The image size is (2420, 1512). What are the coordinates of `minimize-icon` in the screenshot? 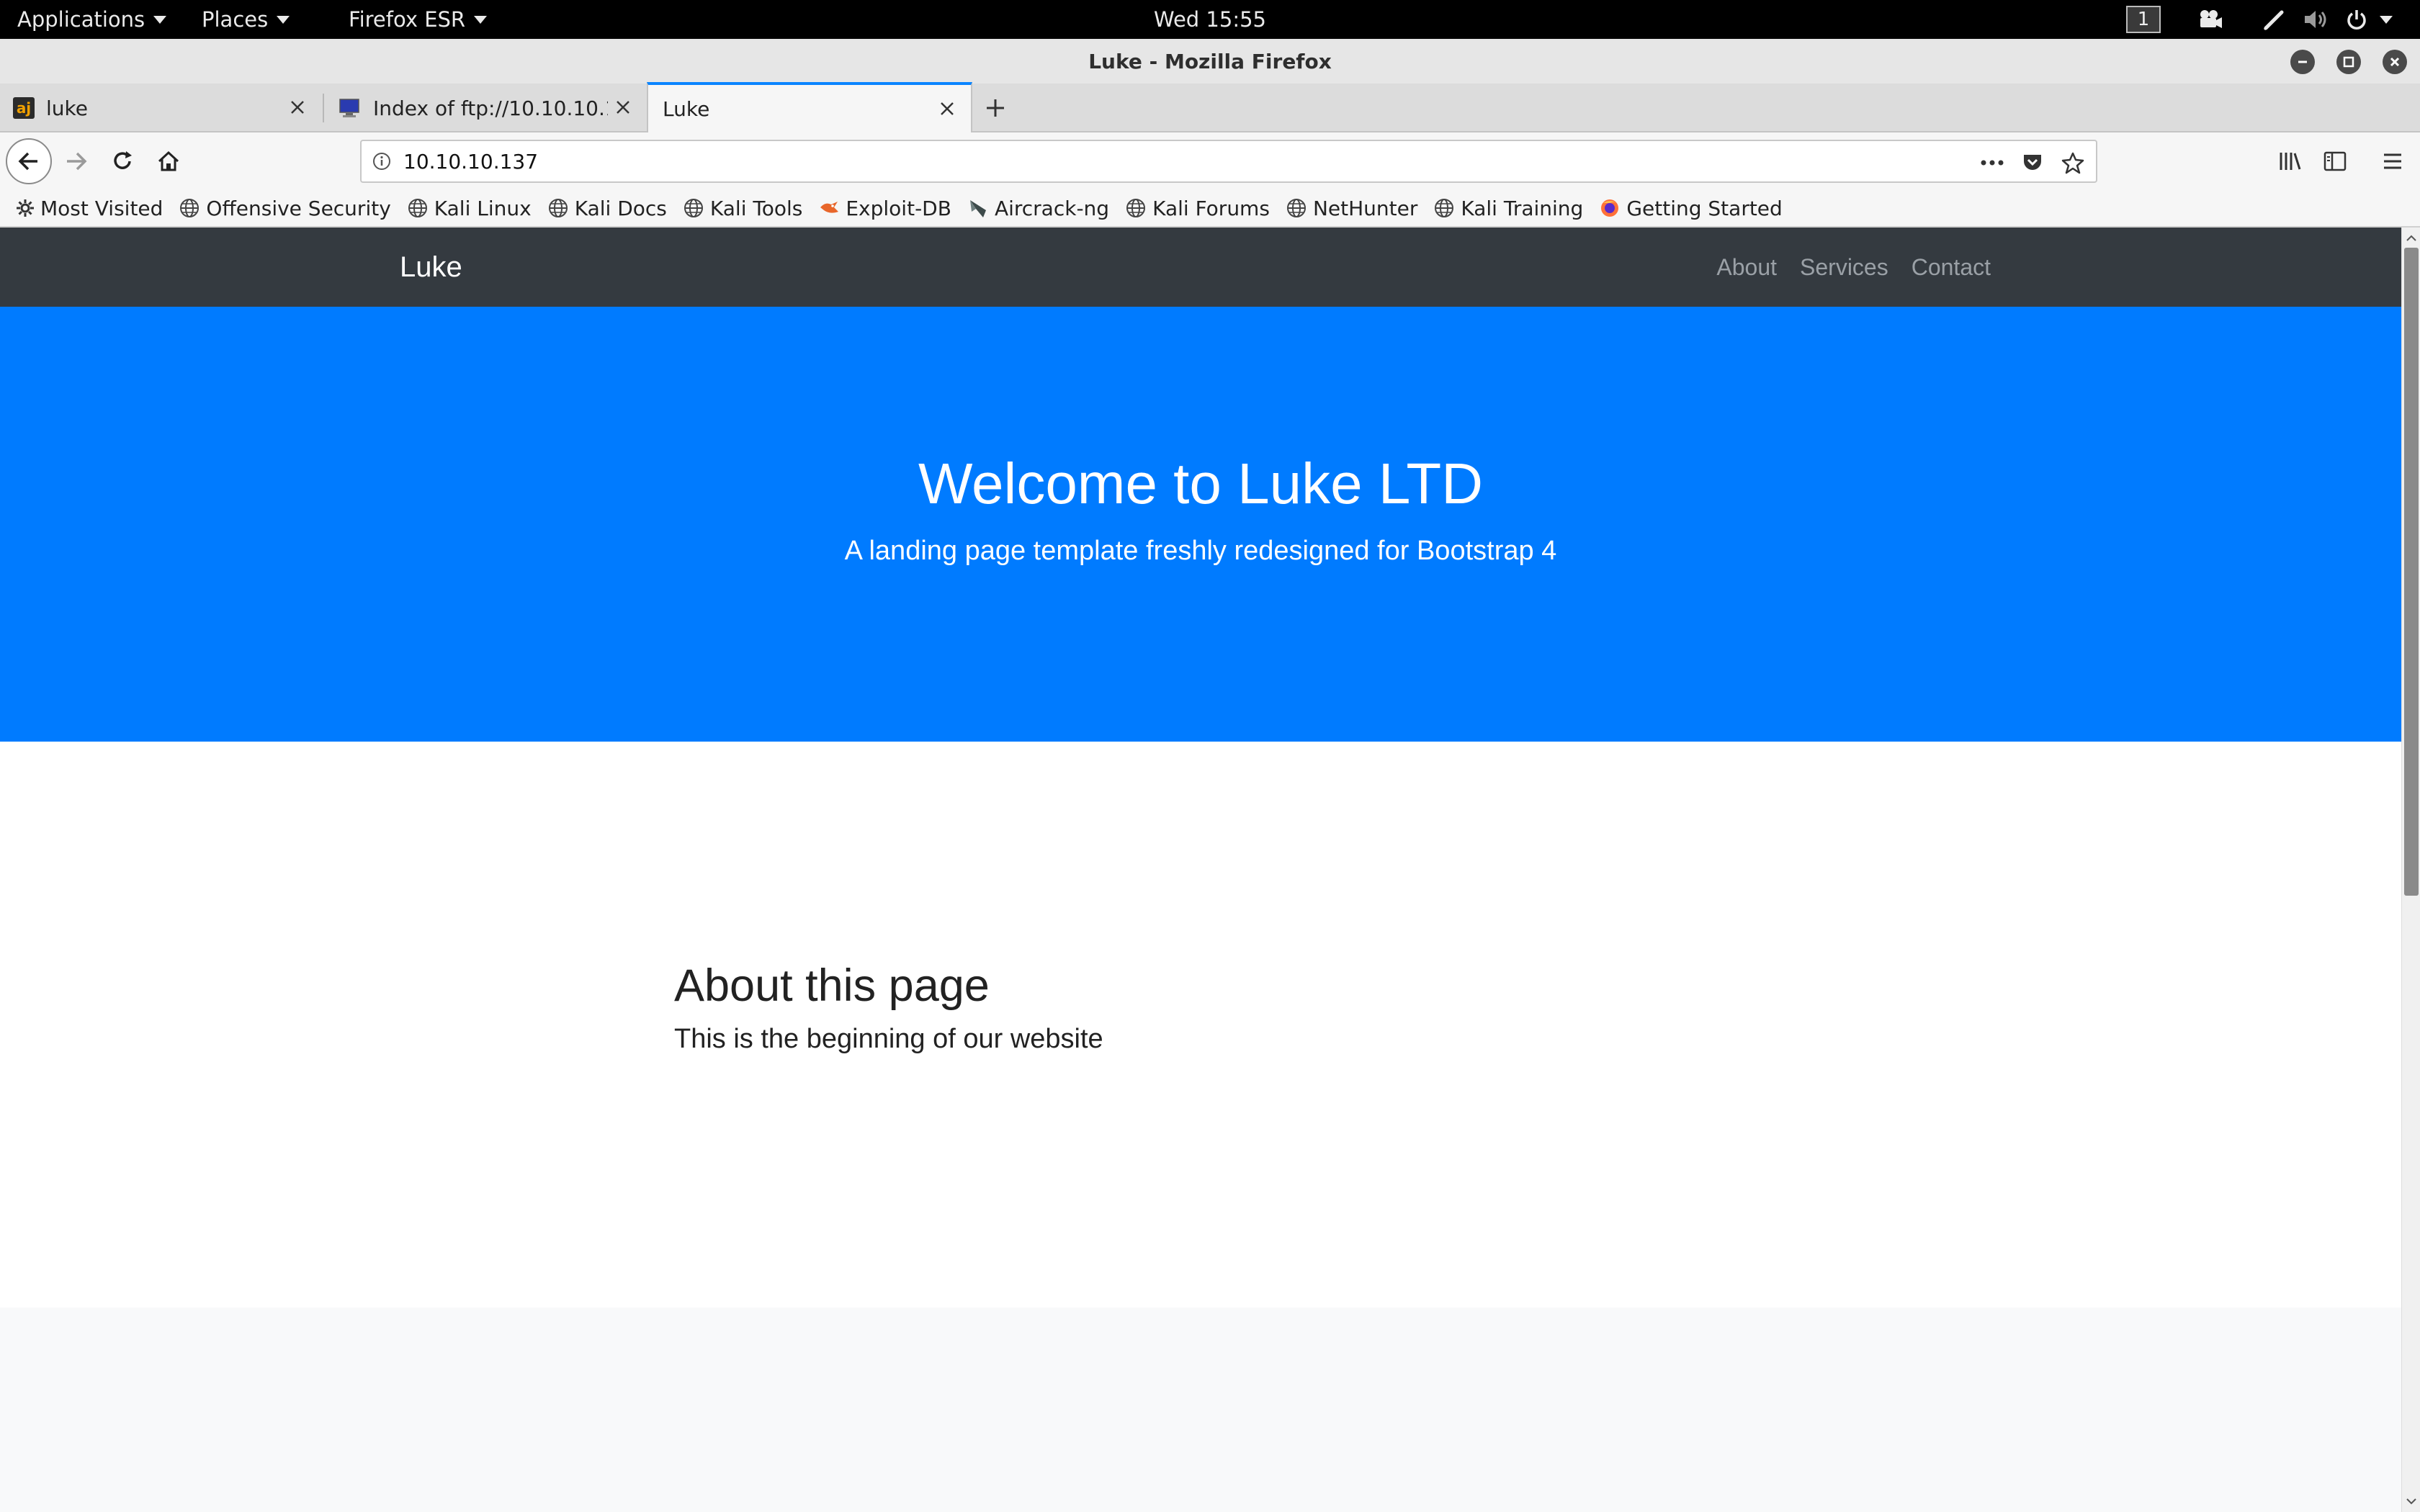 It's located at (2302, 61).